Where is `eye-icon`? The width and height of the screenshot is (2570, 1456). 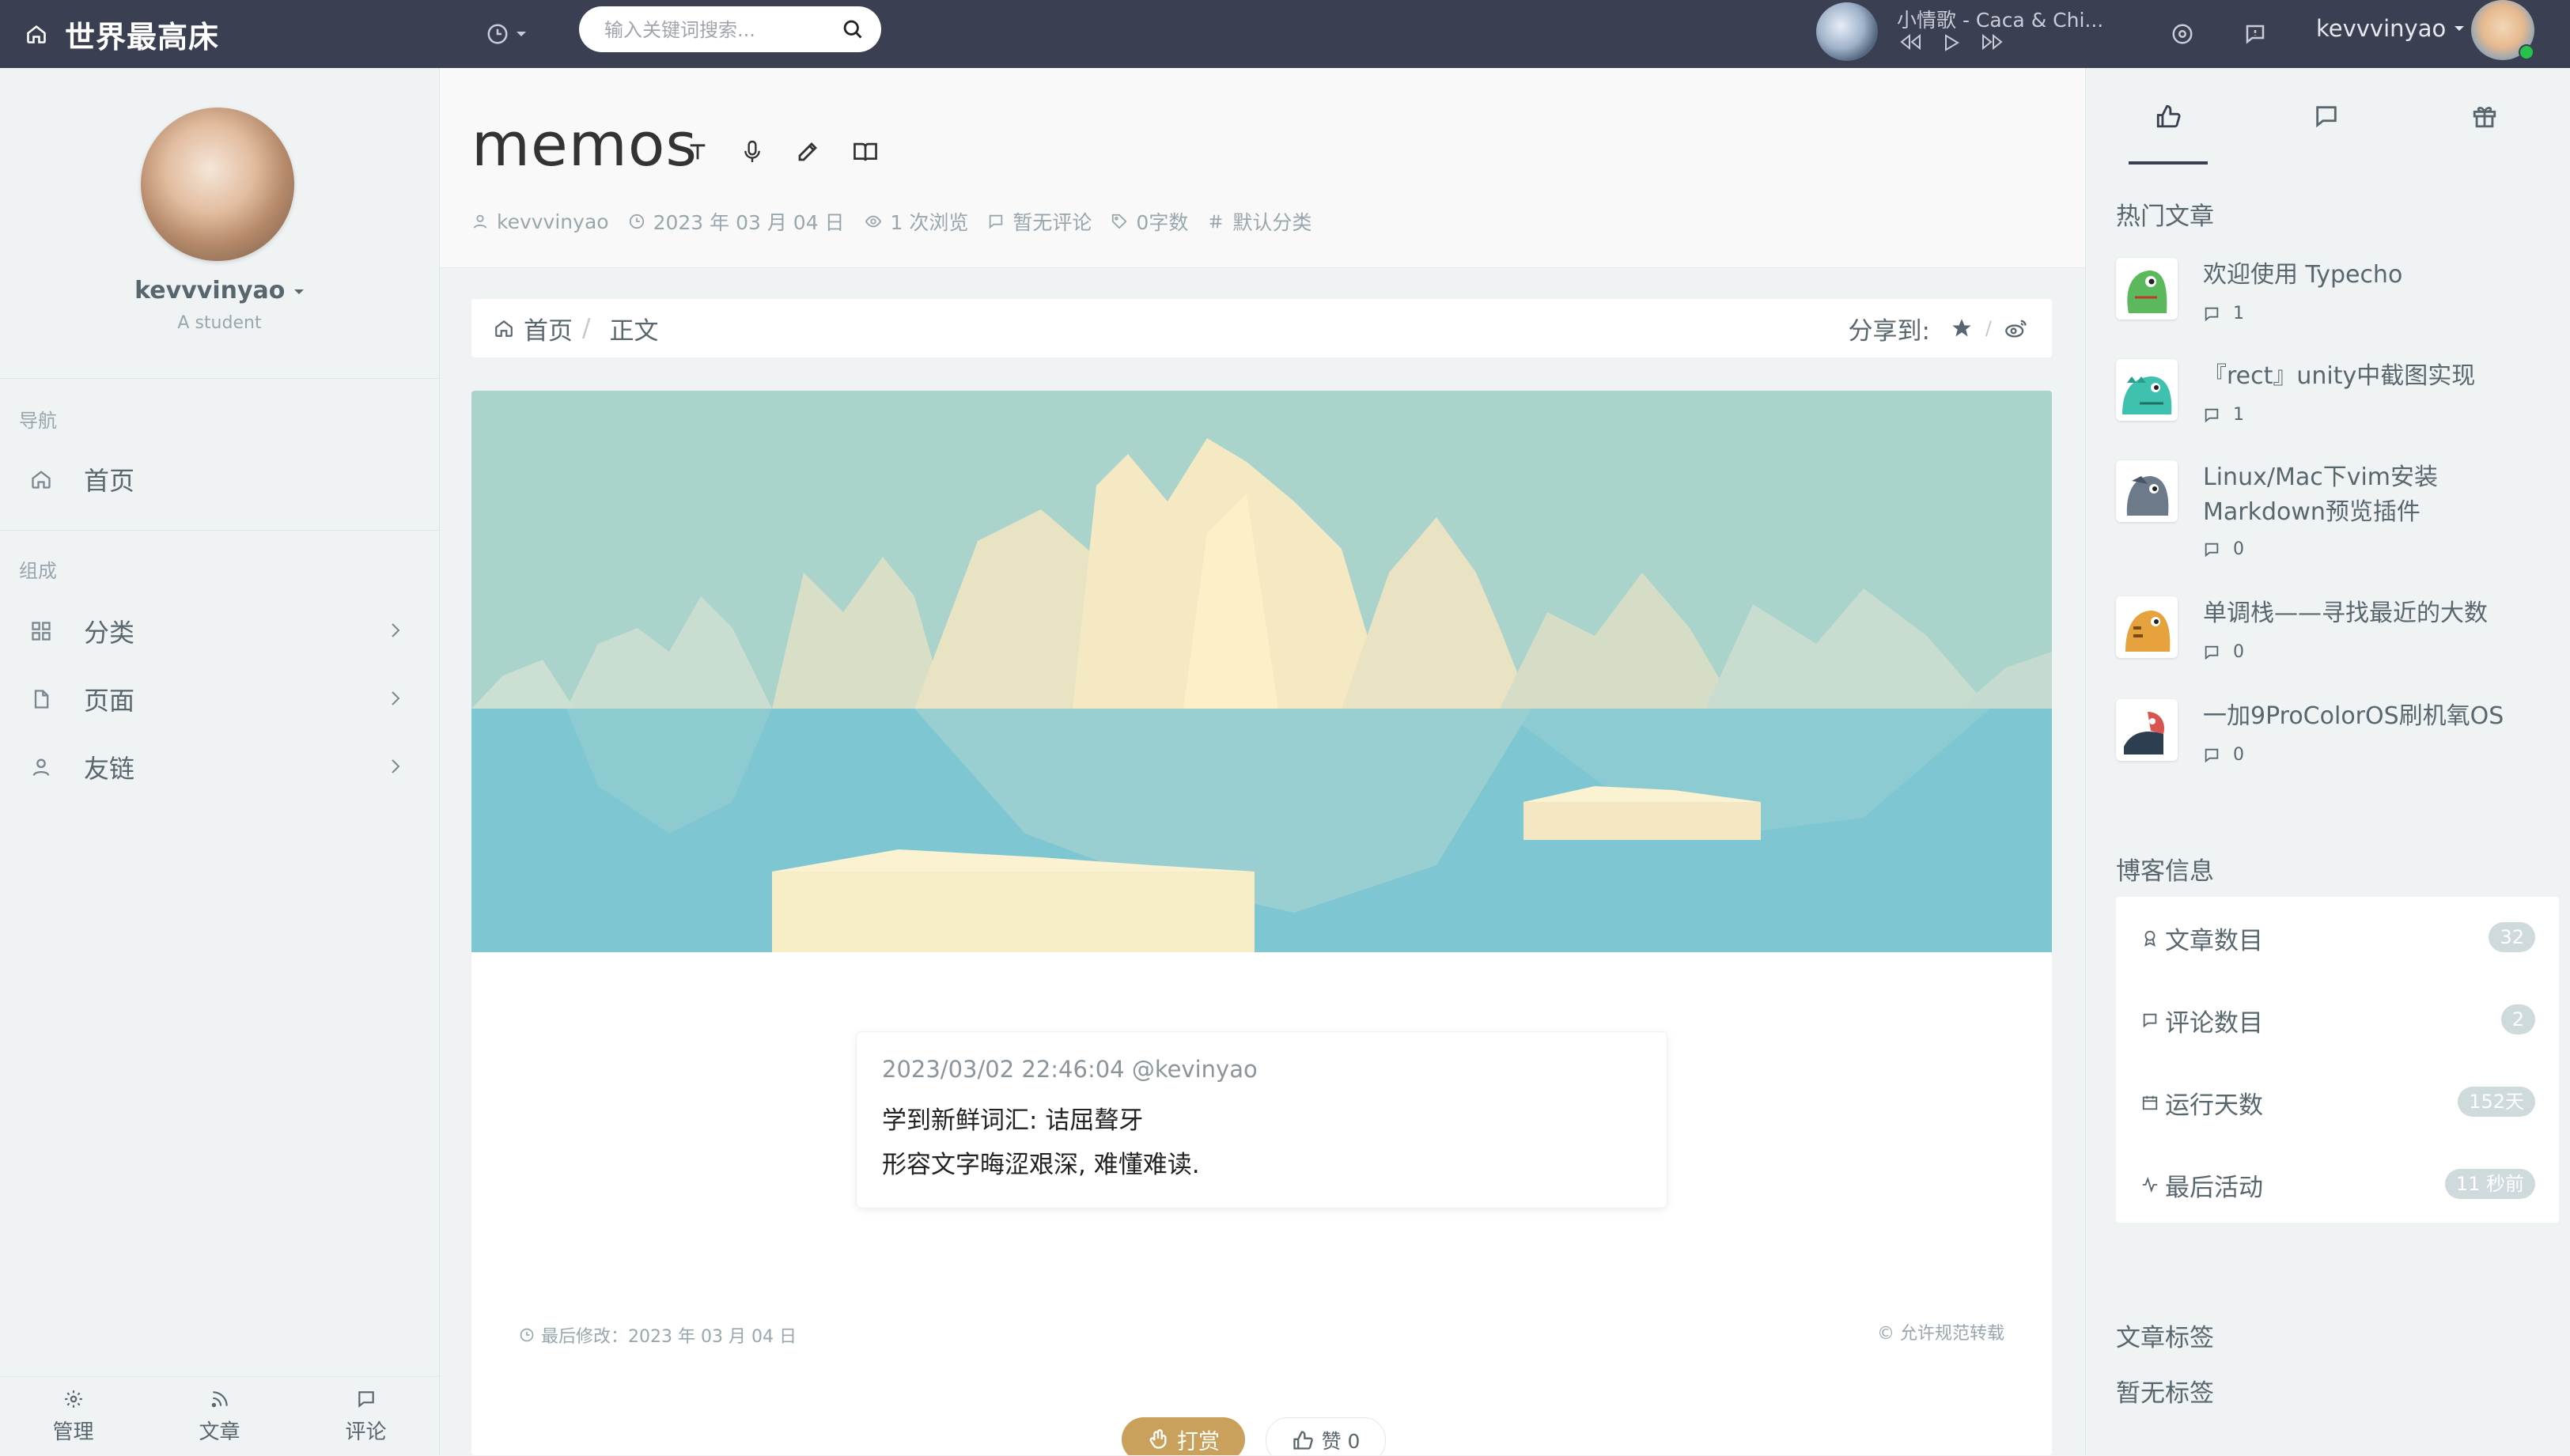
eye-icon is located at coordinates (873, 221).